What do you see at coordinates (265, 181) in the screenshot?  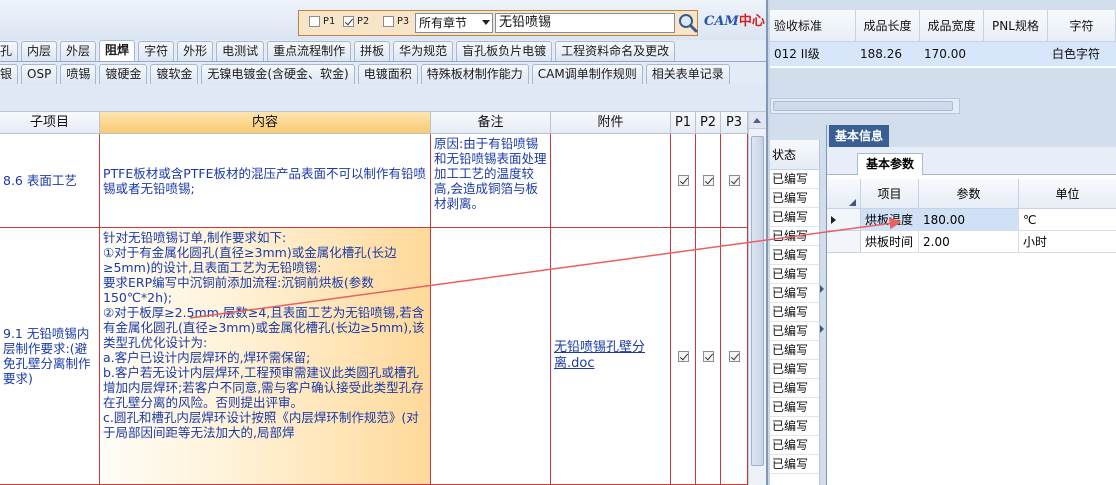 I see `table-row-1-content: PTFE板材或含PTFE板材的混压产品表面不可以制作有铅喷锡或者无铅喷锡;` at bounding box center [265, 181].